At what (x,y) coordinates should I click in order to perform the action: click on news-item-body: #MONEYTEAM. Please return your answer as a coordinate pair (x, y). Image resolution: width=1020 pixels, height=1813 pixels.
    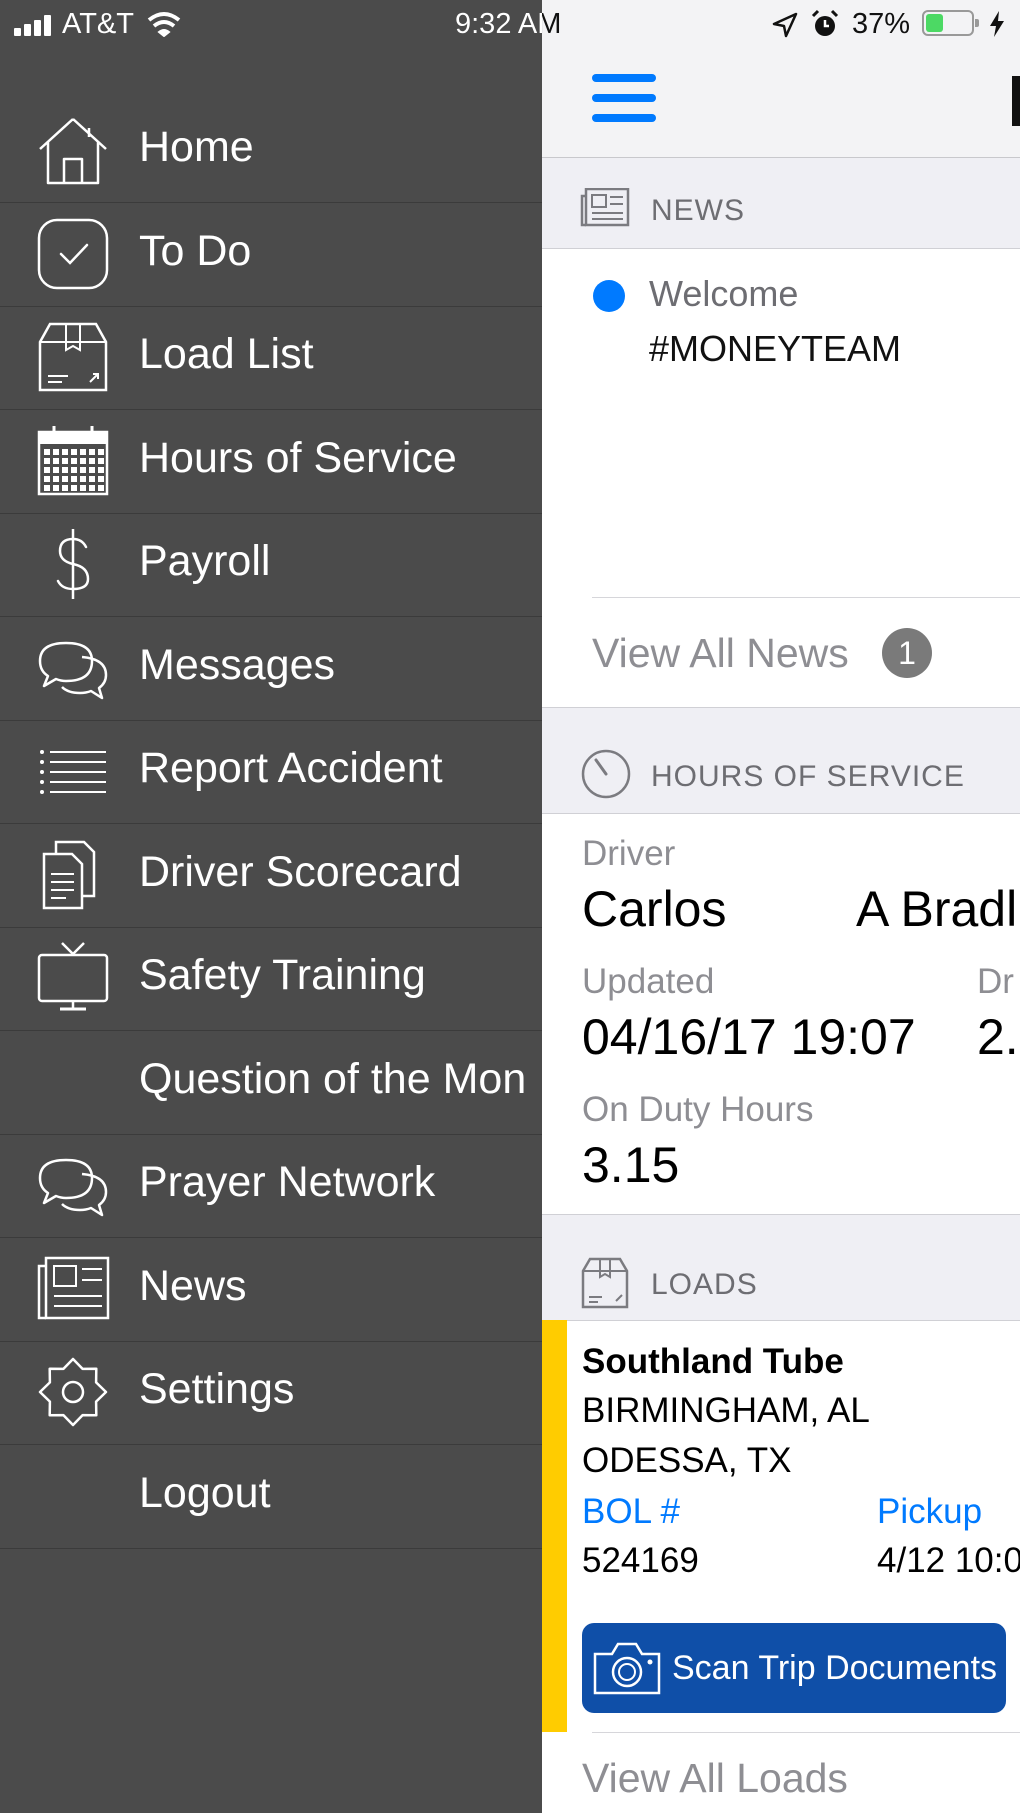
    Looking at the image, I should click on (775, 348).